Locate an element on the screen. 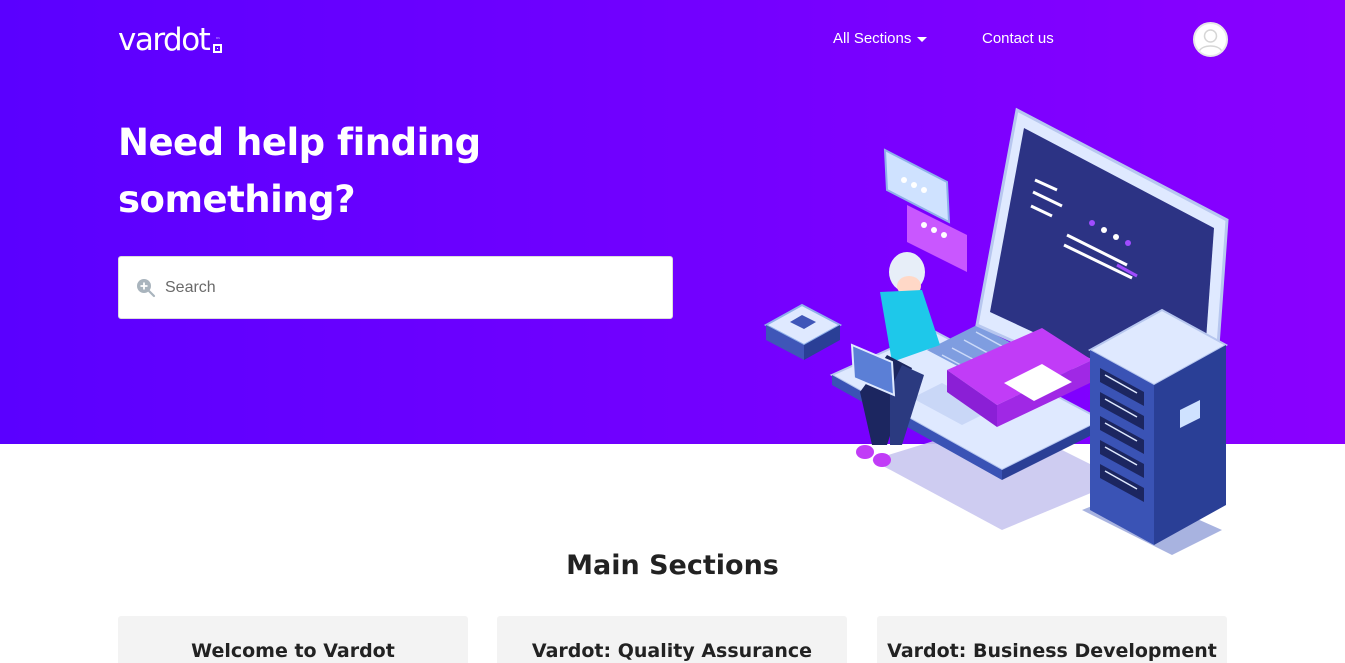  section-card-title: Vardot: Quality Assurance is located at coordinates (672, 651).